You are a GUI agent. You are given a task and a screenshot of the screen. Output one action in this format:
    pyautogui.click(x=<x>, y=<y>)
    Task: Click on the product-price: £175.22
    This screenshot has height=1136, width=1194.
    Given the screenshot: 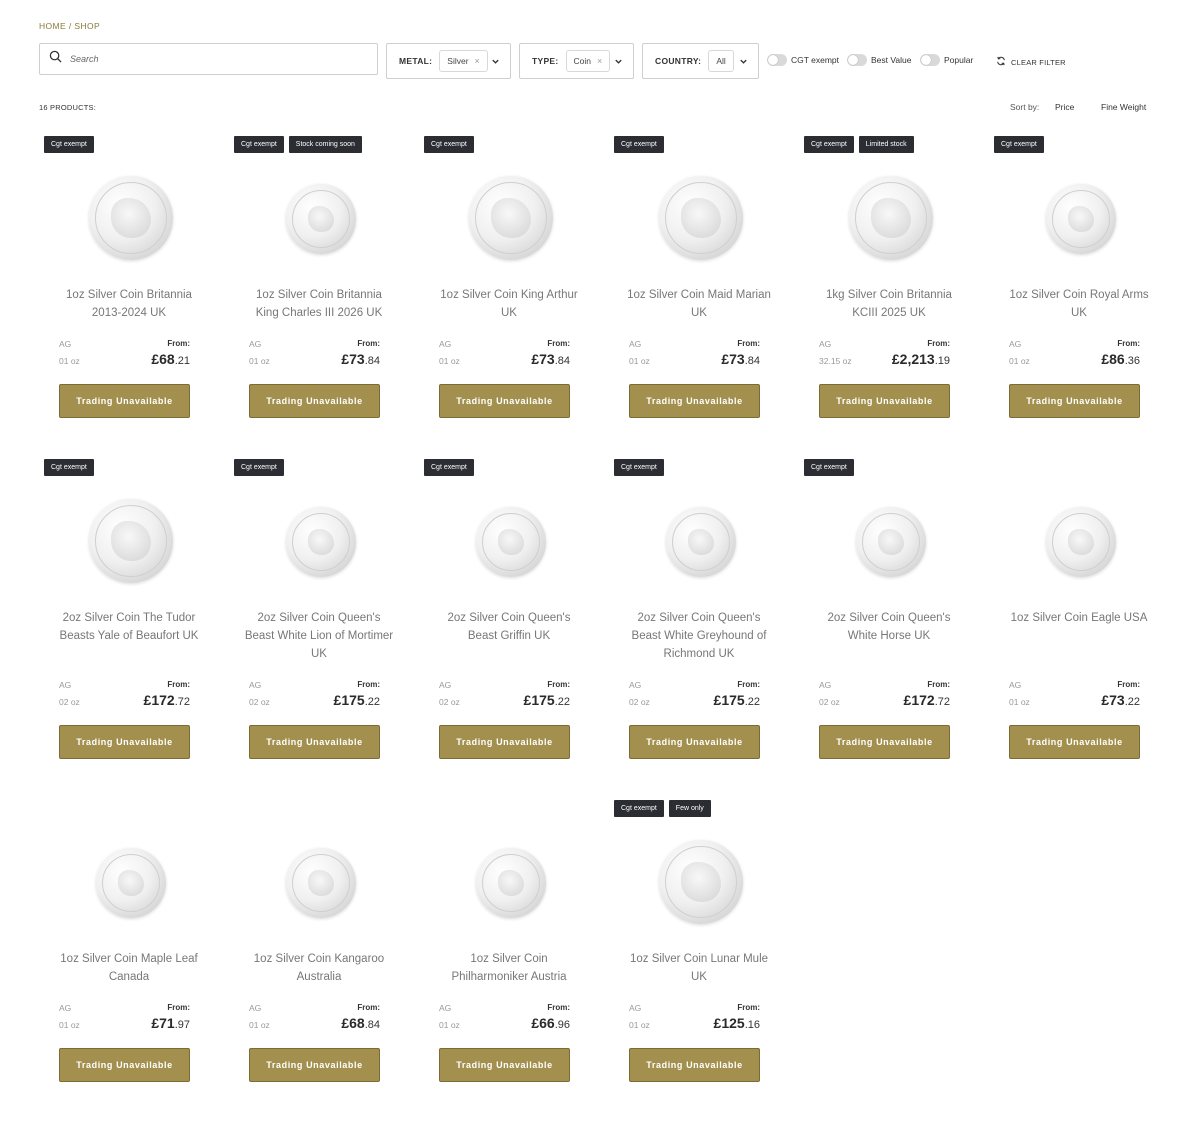 What is the action you would take?
    pyautogui.click(x=737, y=700)
    